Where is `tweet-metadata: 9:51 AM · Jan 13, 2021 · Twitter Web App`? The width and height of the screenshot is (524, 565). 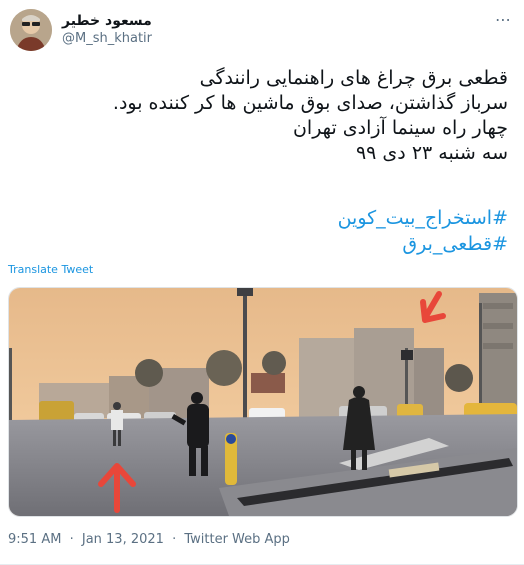
tweet-metadata: 9:51 AM · Jan 13, 2021 · Twitter Web App is located at coordinates (149, 539).